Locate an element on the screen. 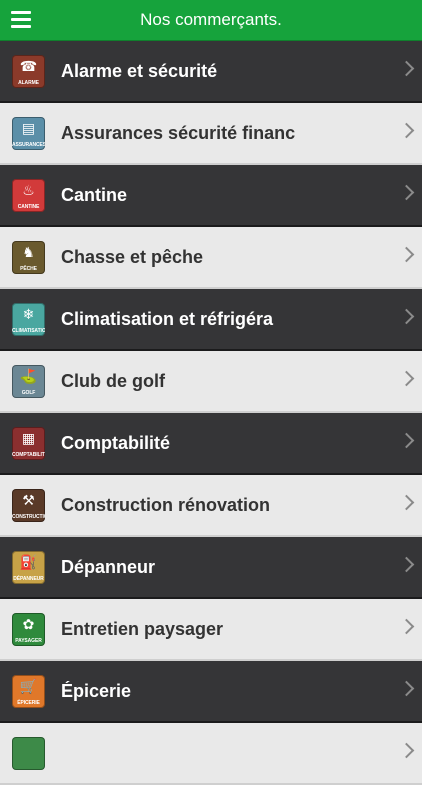 This screenshot has width=422, height=785. page-title: Nos commerçants. is located at coordinates (211, 19).